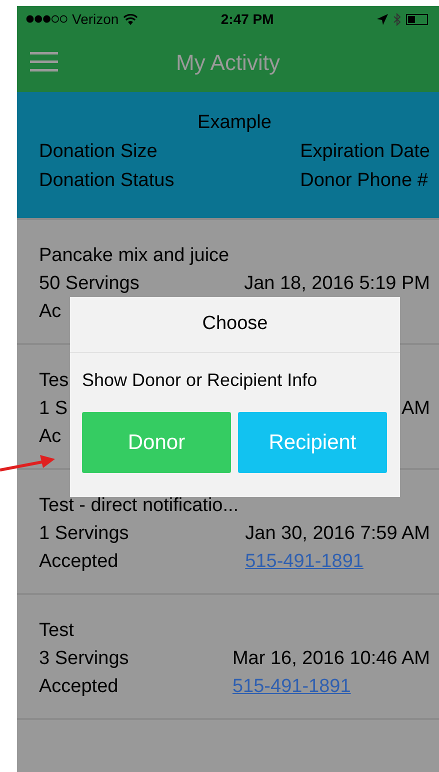 The image size is (439, 772). I want to click on choice-button: Donor, so click(156, 442).